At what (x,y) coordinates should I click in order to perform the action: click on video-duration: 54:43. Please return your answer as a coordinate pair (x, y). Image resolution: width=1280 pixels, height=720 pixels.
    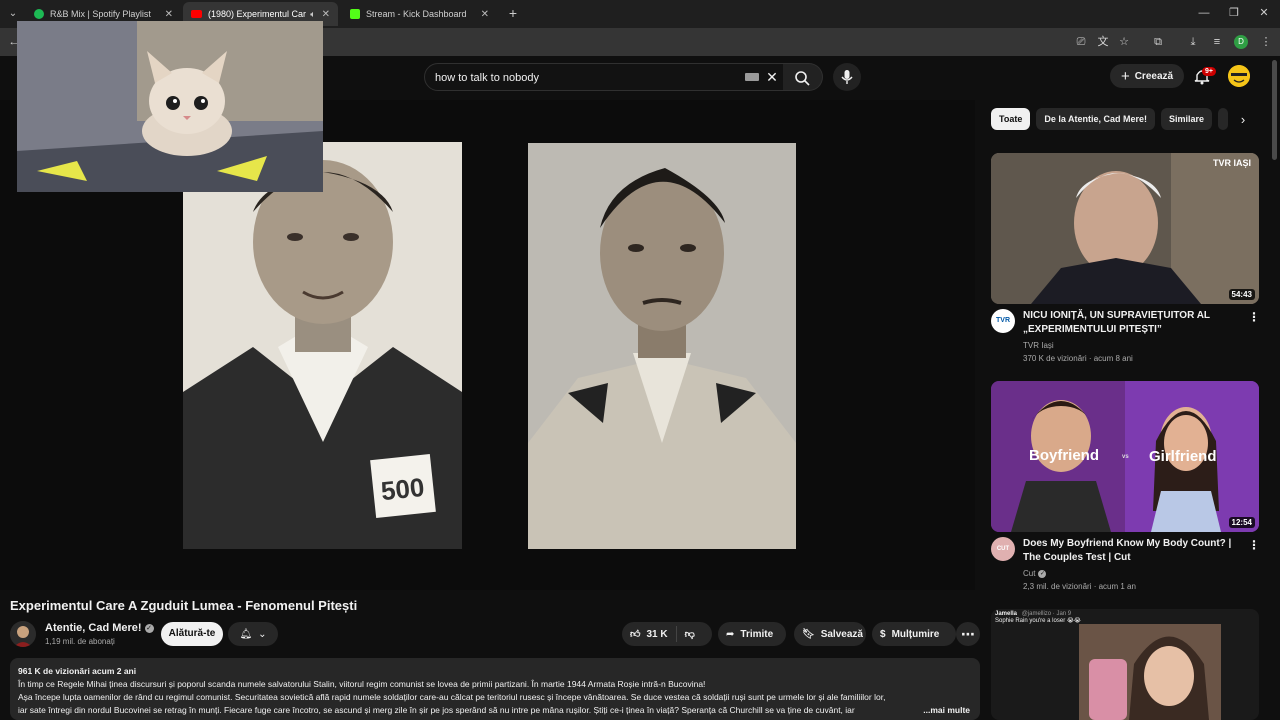
    Looking at the image, I should click on (1241, 294).